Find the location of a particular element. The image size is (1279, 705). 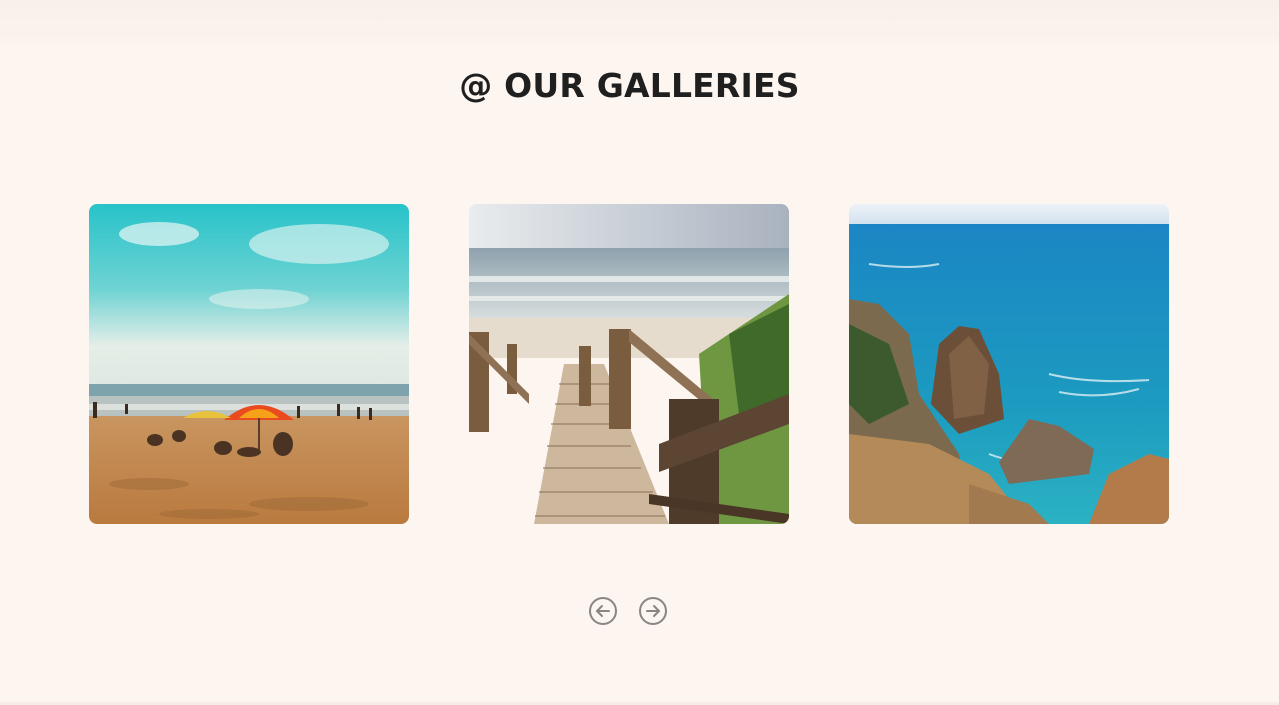

cliffs-photo is located at coordinates (1009, 364).